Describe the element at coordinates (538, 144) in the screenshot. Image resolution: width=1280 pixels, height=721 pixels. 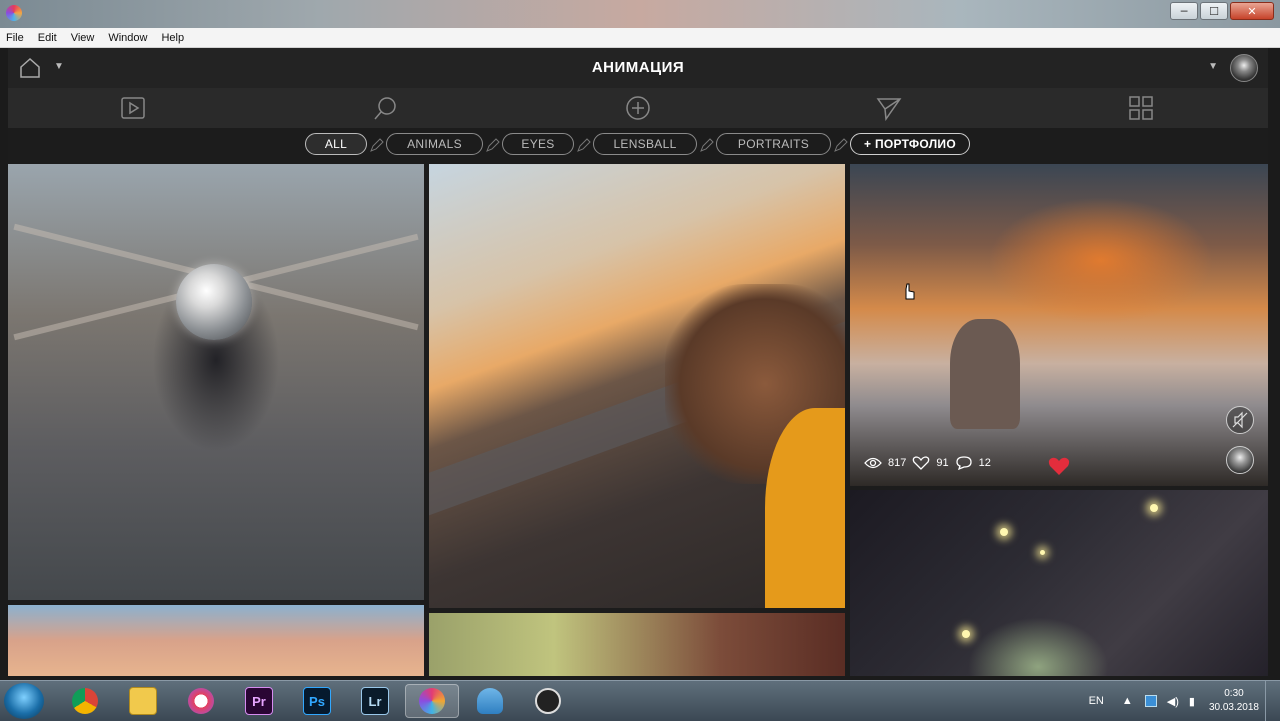
I see `tag-eyes: EYES` at that location.